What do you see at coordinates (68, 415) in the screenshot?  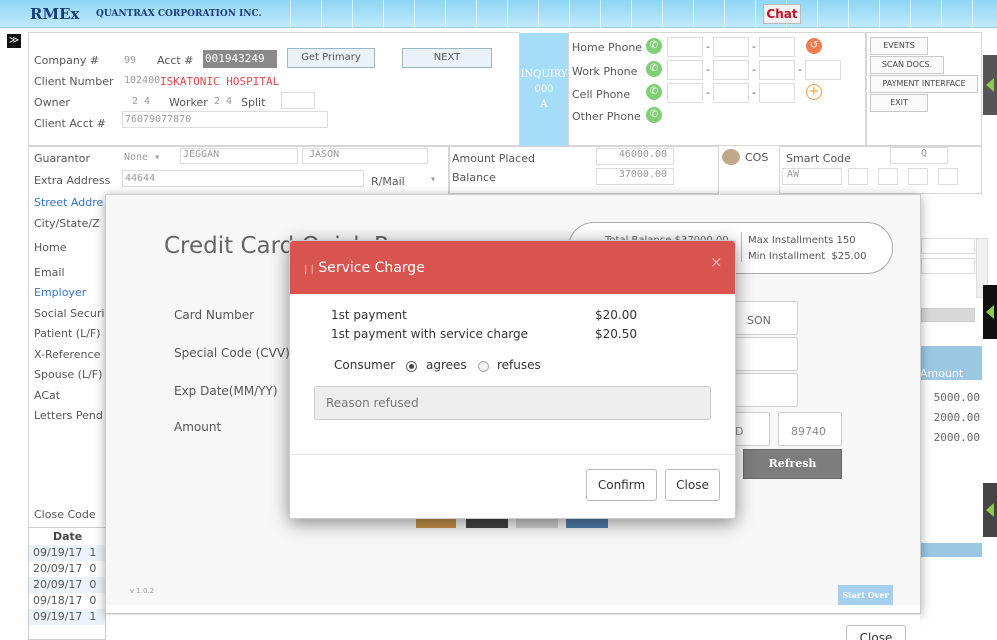 I see `letters-pending-label: Letters Pend` at bounding box center [68, 415].